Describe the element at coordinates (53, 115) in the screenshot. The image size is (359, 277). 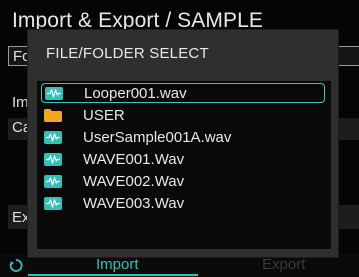
I see `folder-icon` at that location.